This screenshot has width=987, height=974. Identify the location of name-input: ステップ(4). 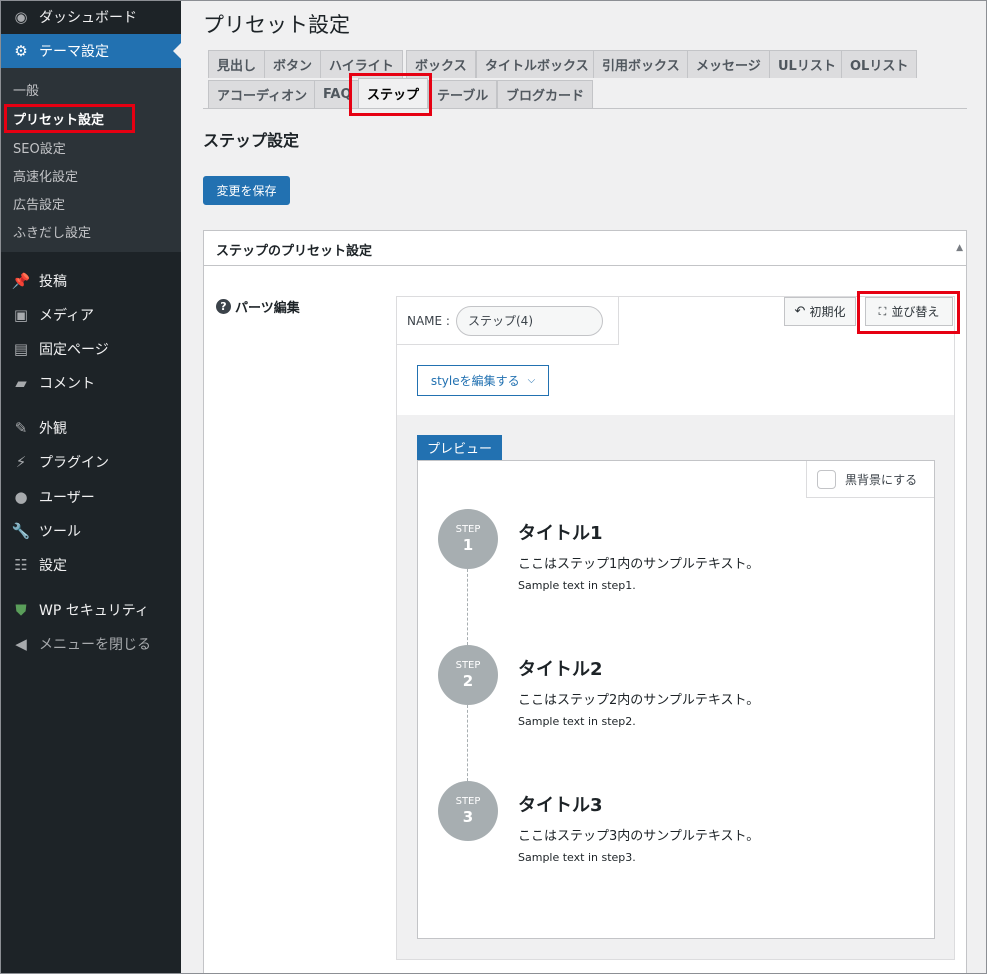
(529, 321).